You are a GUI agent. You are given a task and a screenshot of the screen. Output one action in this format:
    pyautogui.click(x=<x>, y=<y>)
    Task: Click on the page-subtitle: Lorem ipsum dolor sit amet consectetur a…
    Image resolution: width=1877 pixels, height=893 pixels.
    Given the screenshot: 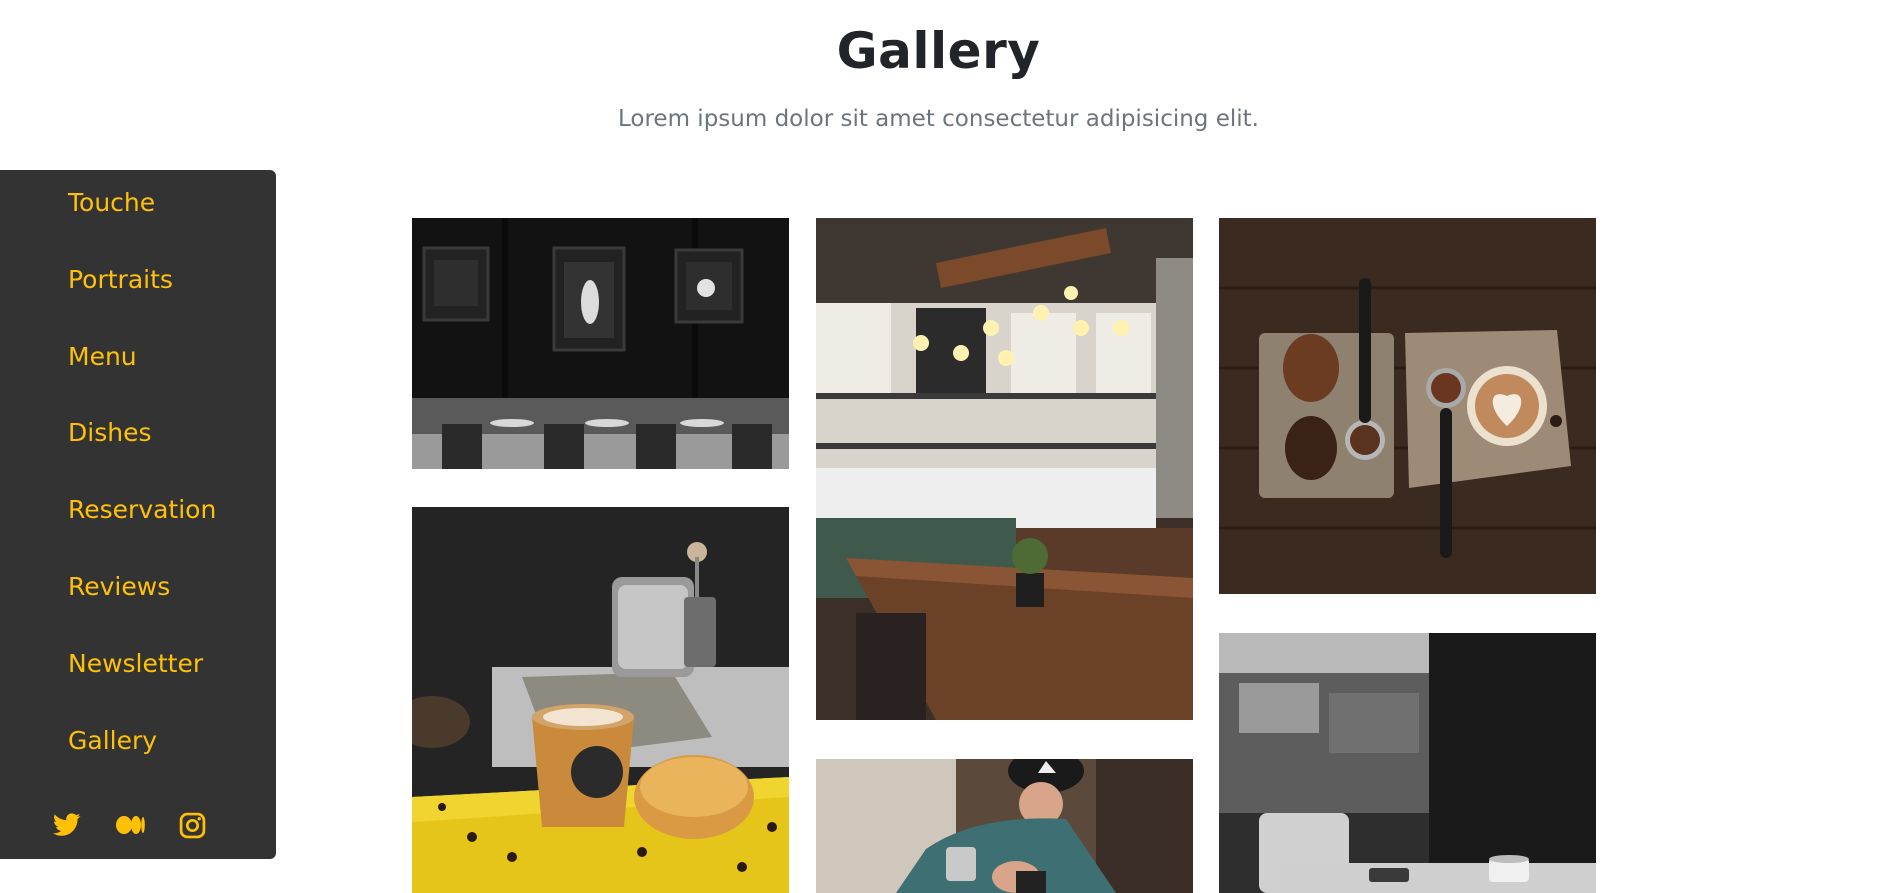 What is the action you would take?
    pyautogui.click(x=938, y=119)
    